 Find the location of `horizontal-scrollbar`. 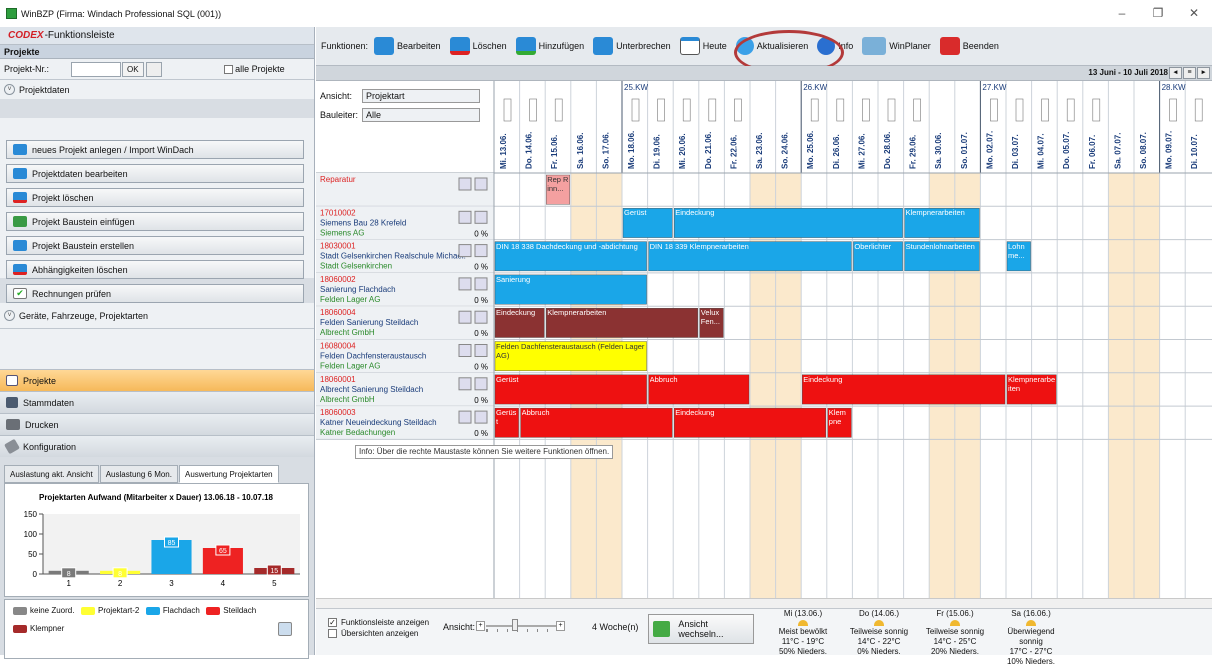

horizontal-scrollbar is located at coordinates (764, 603).